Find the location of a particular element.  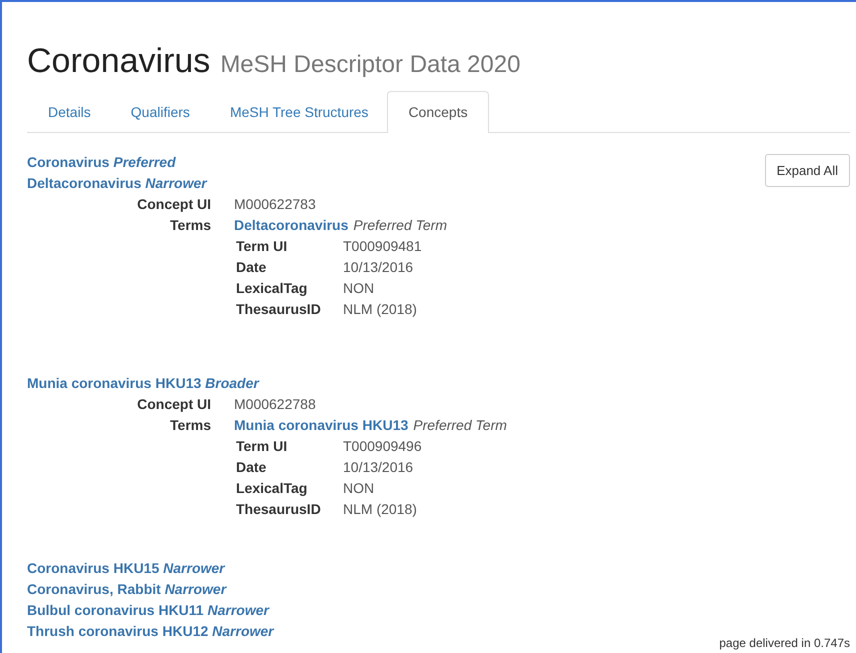

concept-link: Coronavirus Preferred is located at coordinates (101, 162).